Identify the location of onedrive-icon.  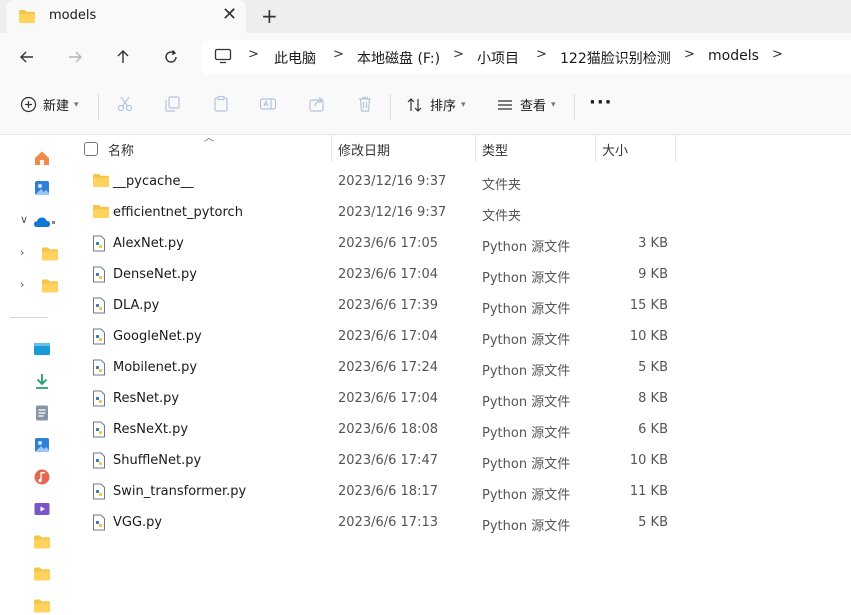
(42, 222).